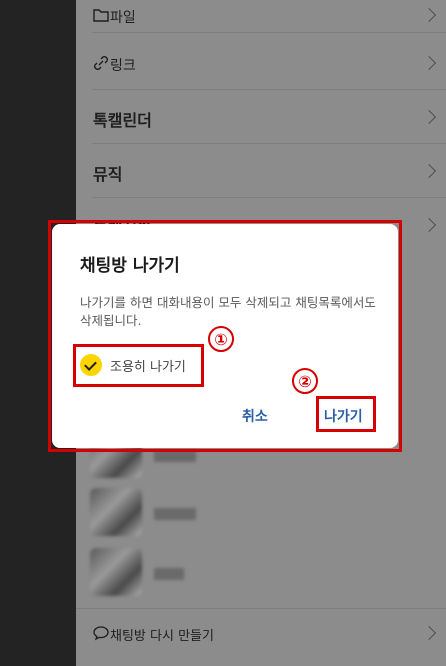  What do you see at coordinates (261, 117) in the screenshot?
I see `drawer-item-calendar: 톡캘린더` at bounding box center [261, 117].